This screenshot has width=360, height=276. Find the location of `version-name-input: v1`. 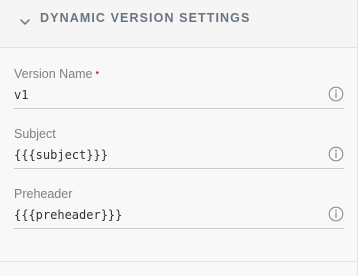

version-name-input: v1 is located at coordinates (179, 97).